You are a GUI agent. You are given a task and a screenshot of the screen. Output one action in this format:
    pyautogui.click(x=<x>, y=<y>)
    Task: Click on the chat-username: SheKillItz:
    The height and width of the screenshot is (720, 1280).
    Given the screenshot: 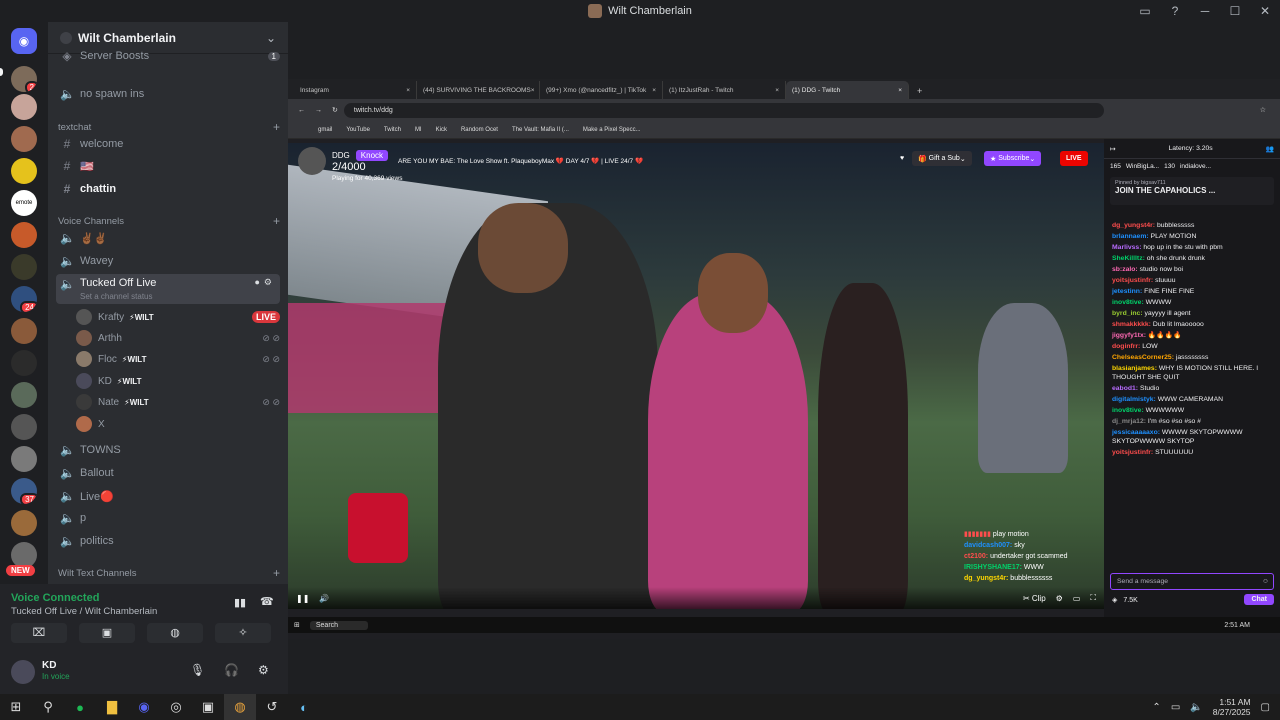 What is the action you would take?
    pyautogui.click(x=1128, y=258)
    